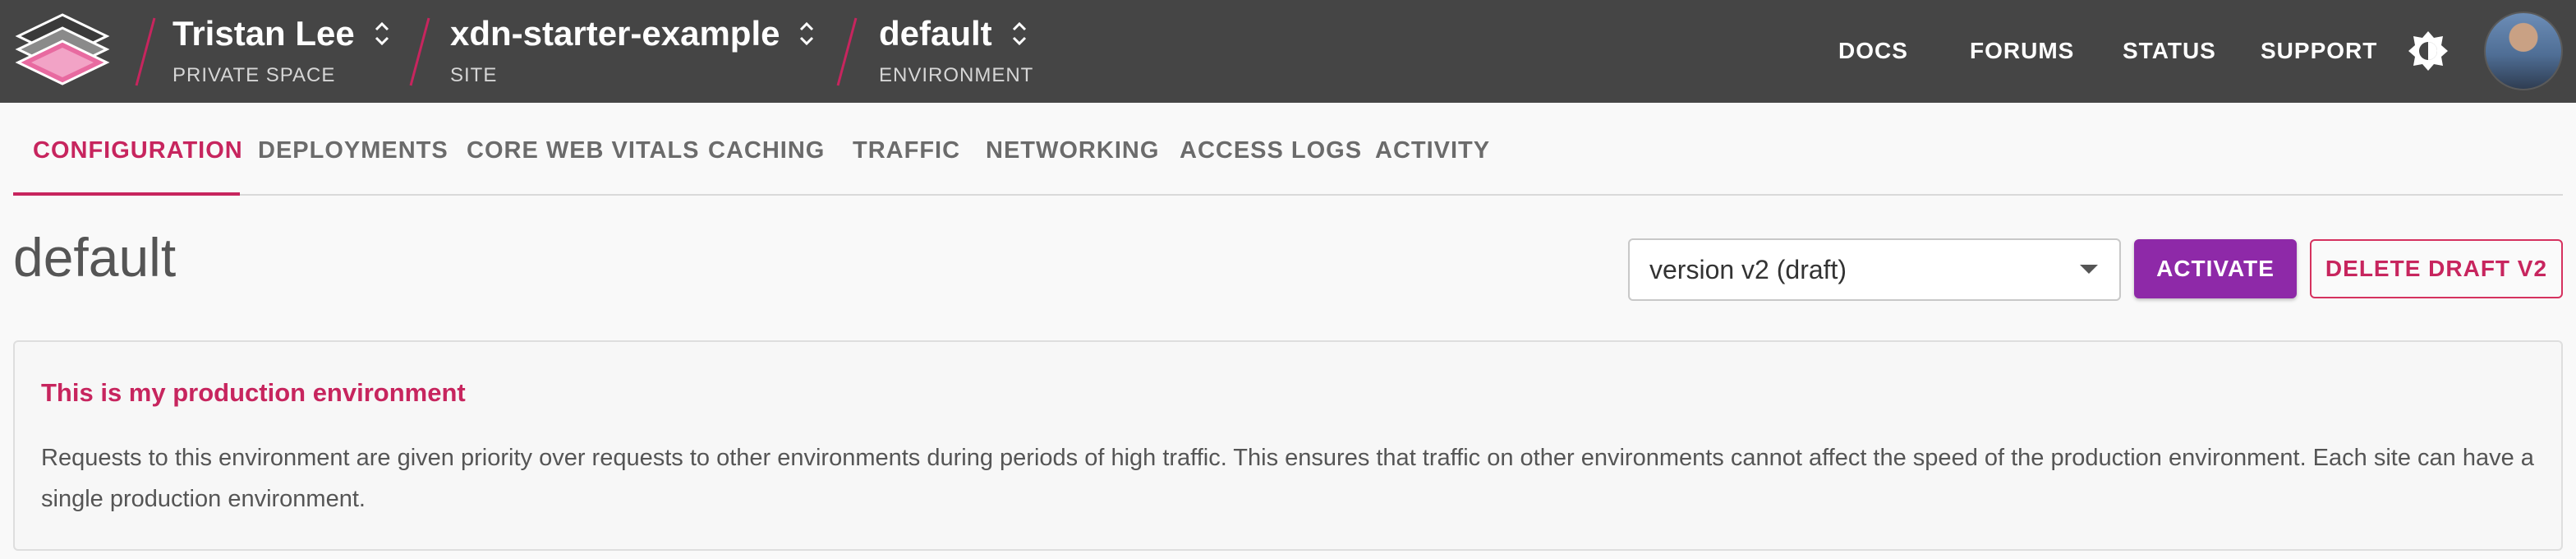  What do you see at coordinates (766, 150) in the screenshot?
I see `tab-caching: CACHING` at bounding box center [766, 150].